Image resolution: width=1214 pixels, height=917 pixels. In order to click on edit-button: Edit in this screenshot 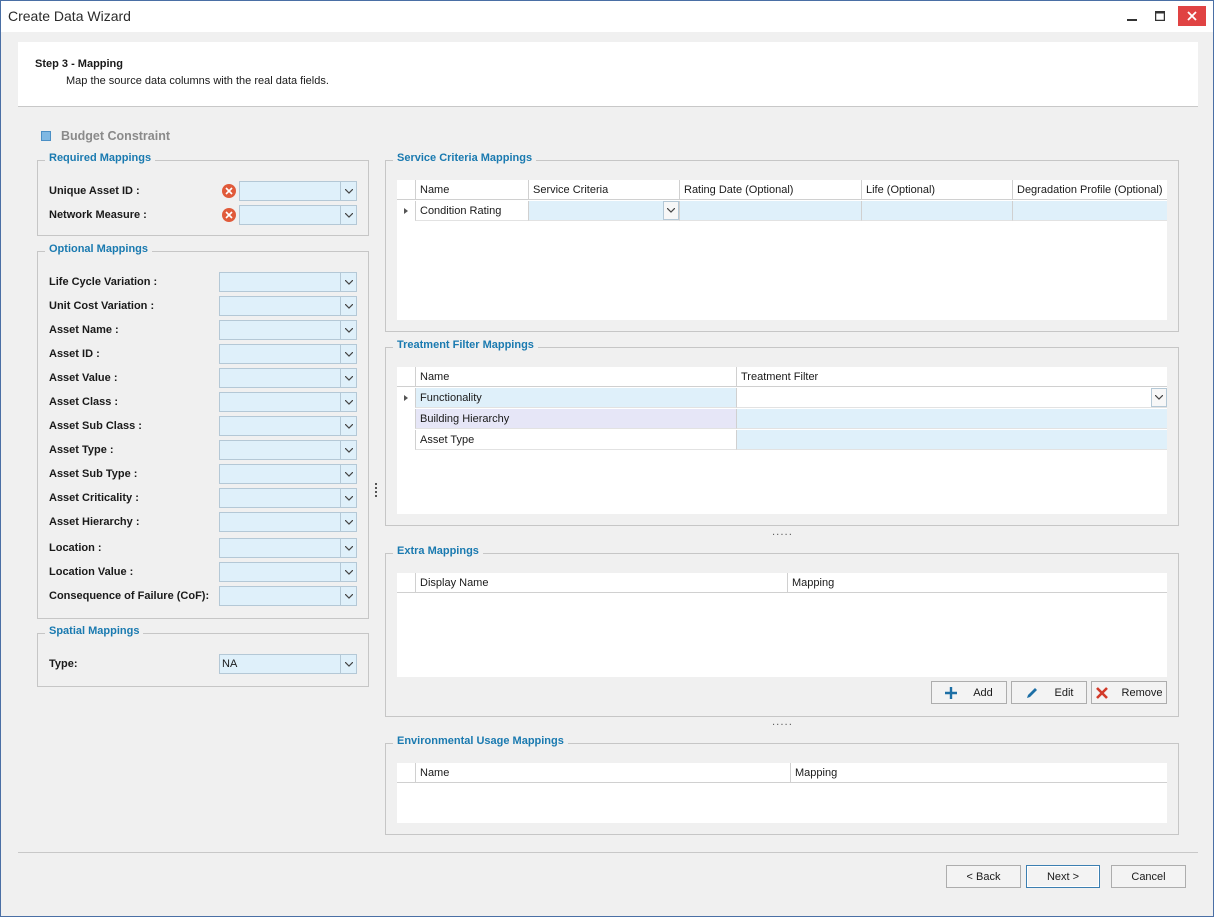, I will do `click(1049, 692)`.